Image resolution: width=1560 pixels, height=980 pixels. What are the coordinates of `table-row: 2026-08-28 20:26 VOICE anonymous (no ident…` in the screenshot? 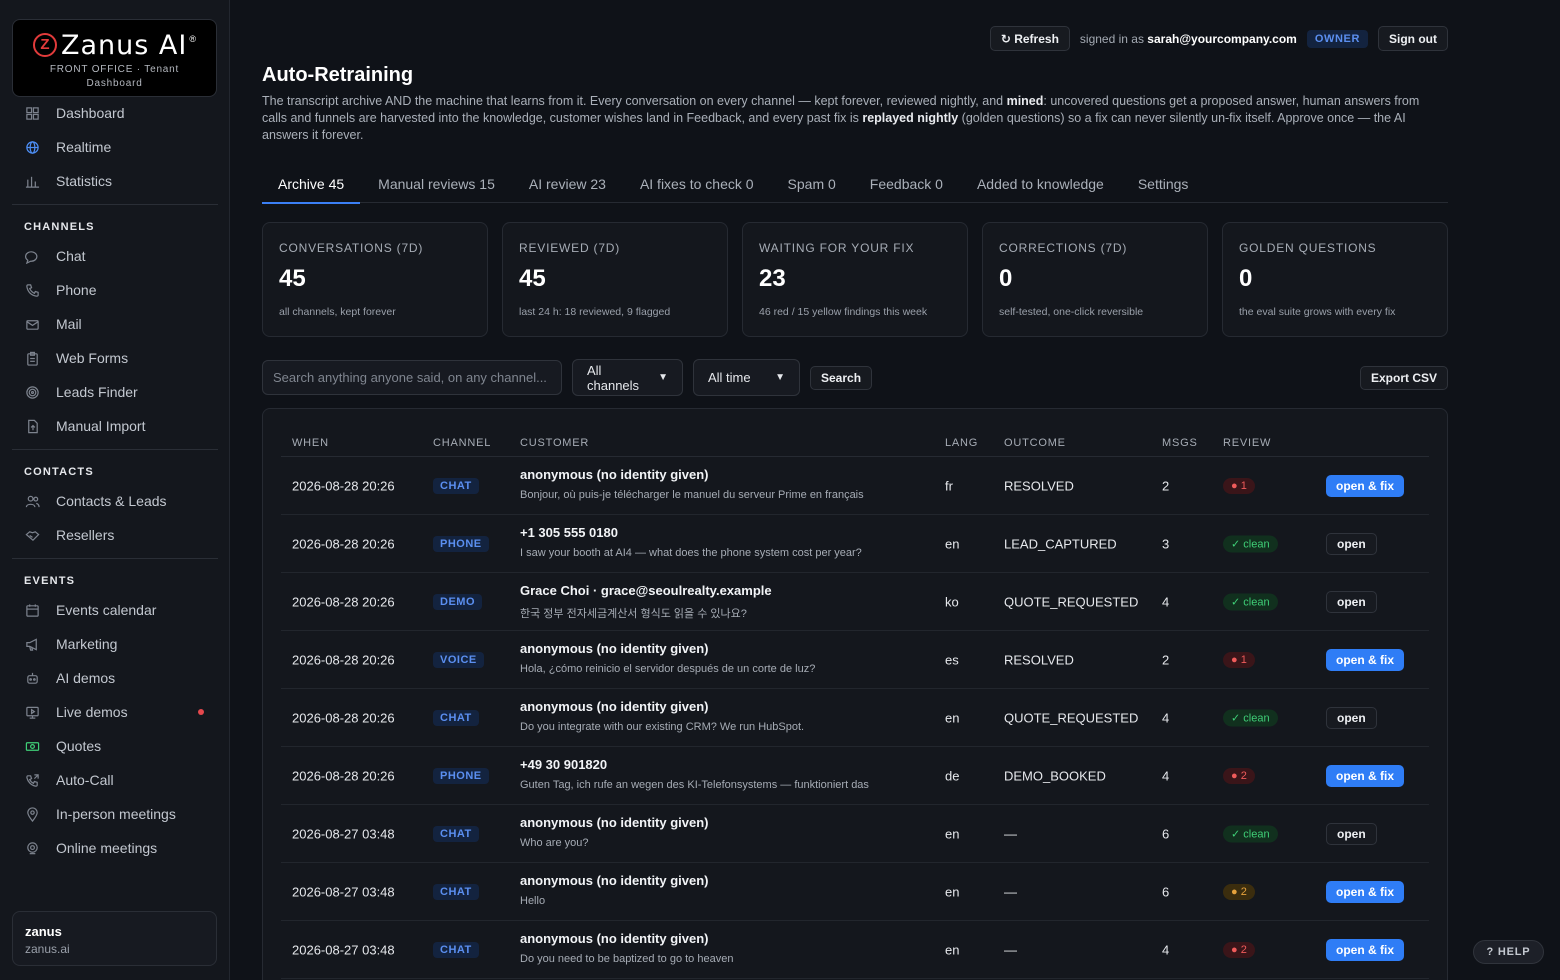 It's located at (855, 660).